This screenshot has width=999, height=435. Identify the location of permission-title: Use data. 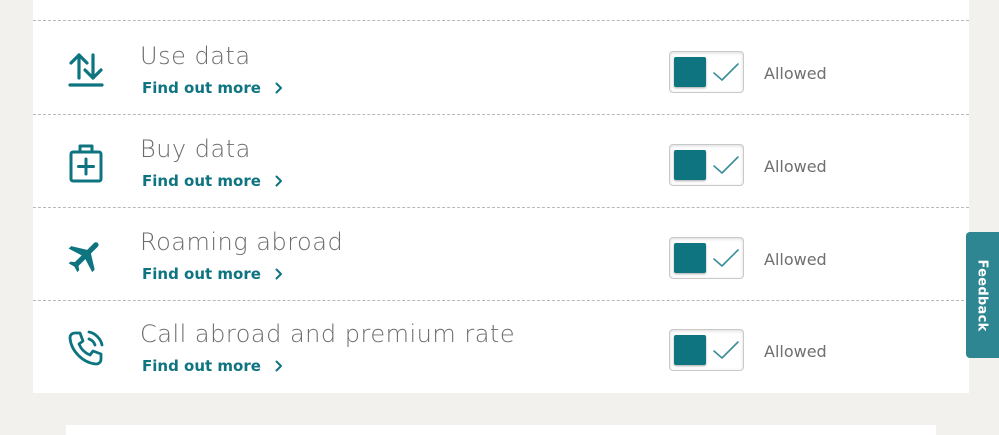
(195, 56).